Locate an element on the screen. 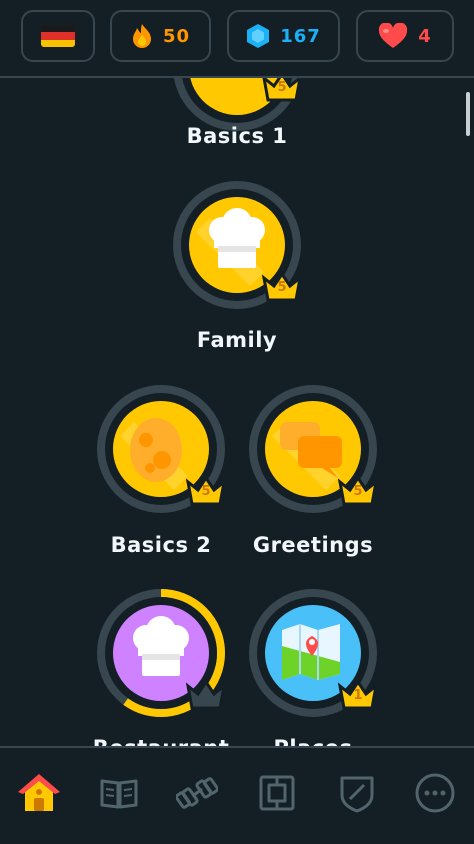 The width and height of the screenshot is (474, 844). nav-practice is located at coordinates (197, 793).